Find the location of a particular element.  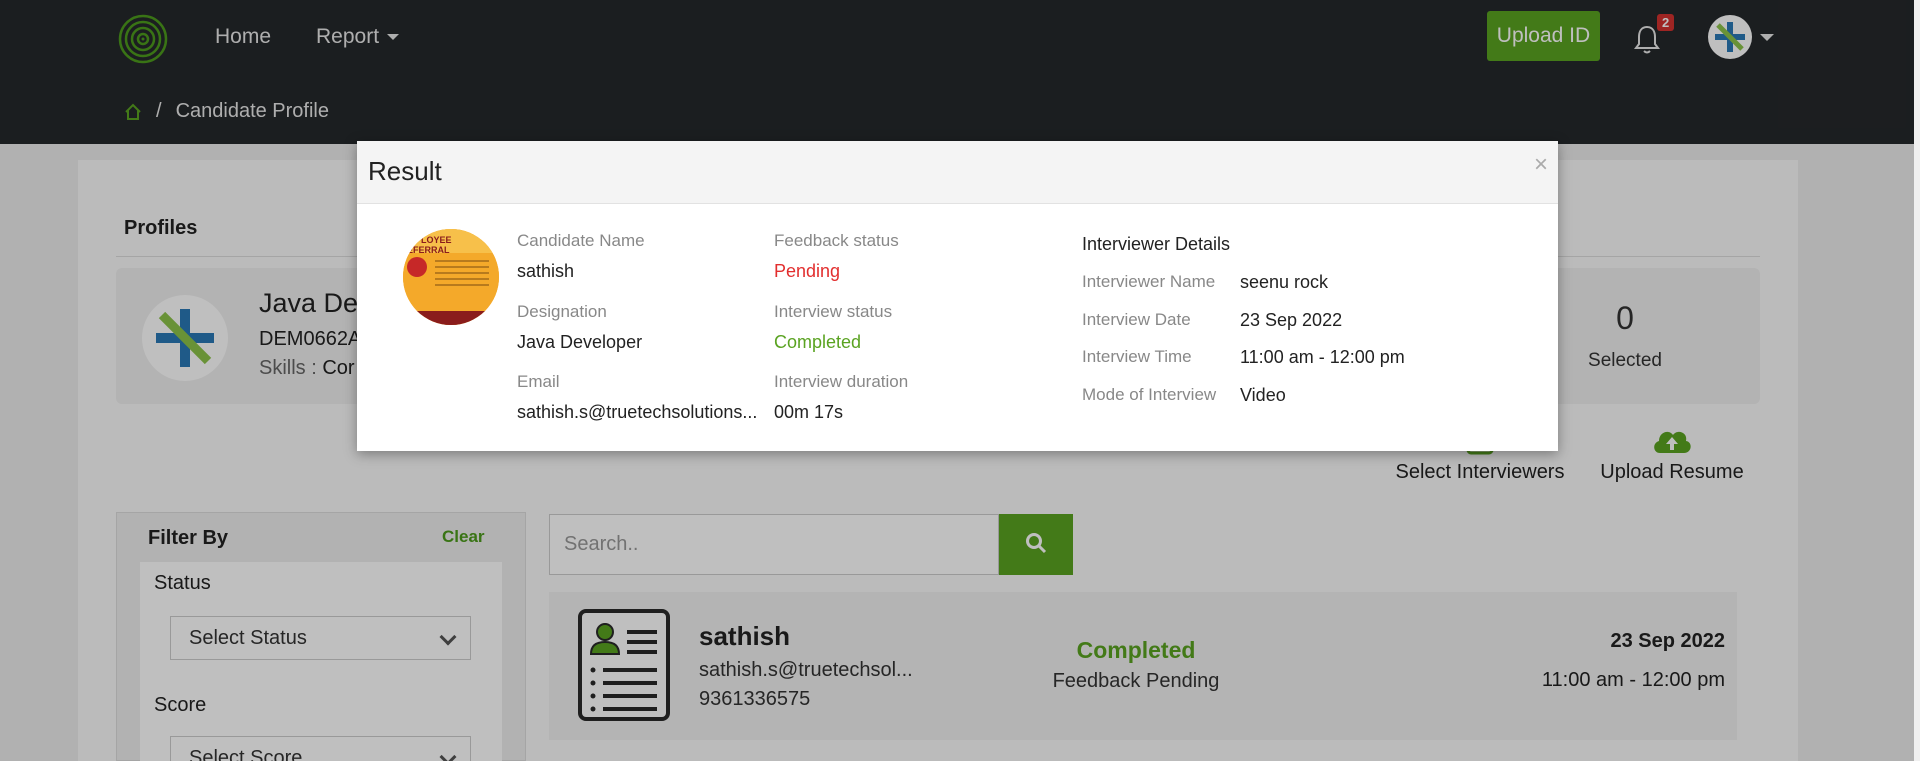

mode-of-interview-label: Mode of Interview is located at coordinates (1149, 394).